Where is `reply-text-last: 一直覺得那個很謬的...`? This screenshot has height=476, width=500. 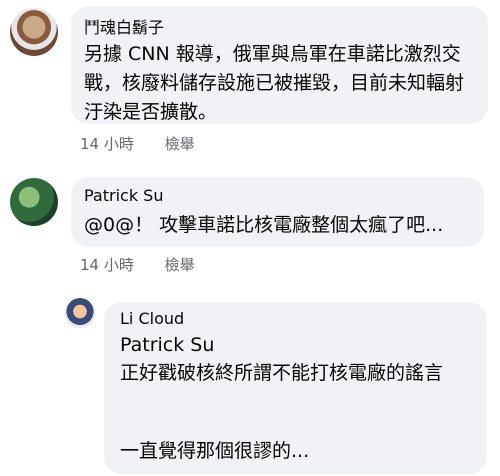
reply-text-last: 一直覺得那個很謬的... is located at coordinates (215, 451).